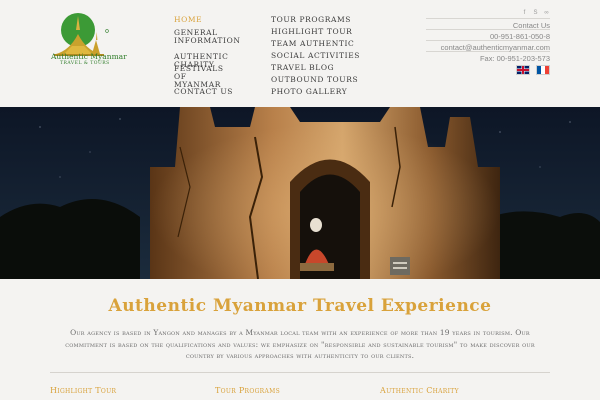  Describe the element at coordinates (523, 70) in the screenshot. I see `english-flag-icon` at that location.